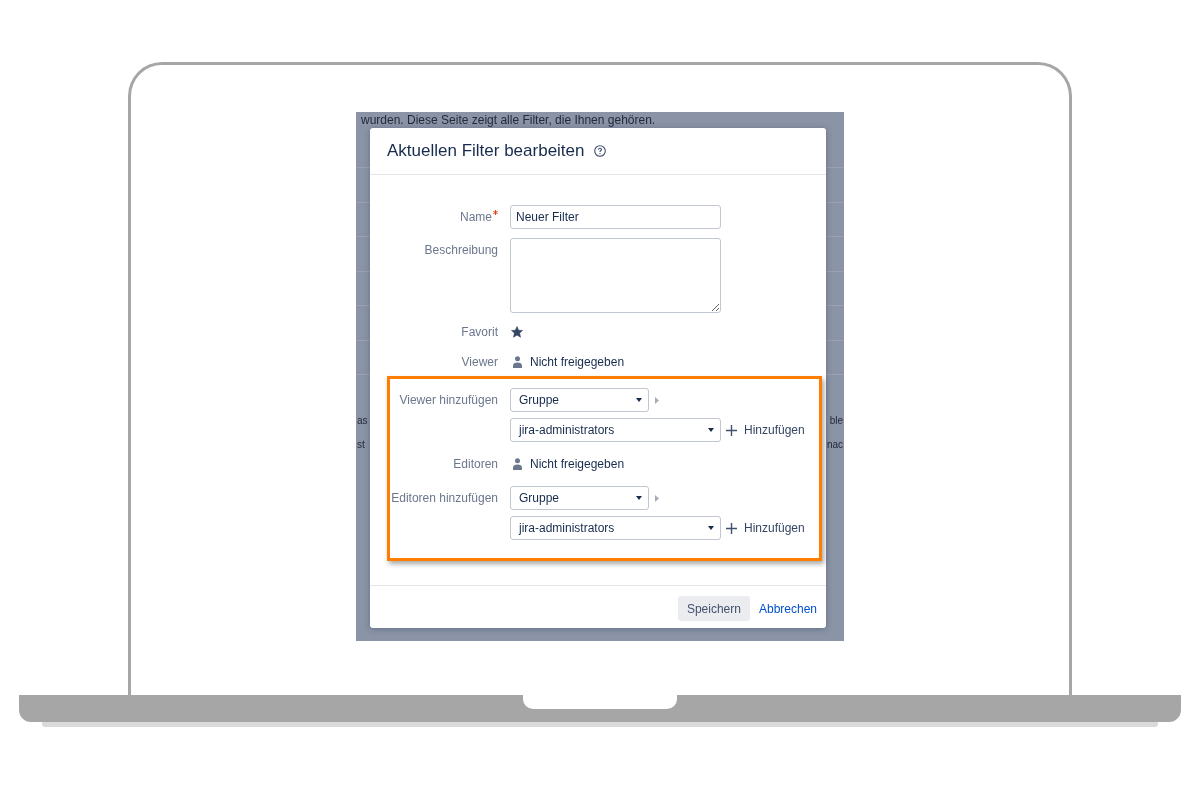 This screenshot has width=1200, height=790. I want to click on field-label: Editoren, so click(475, 464).